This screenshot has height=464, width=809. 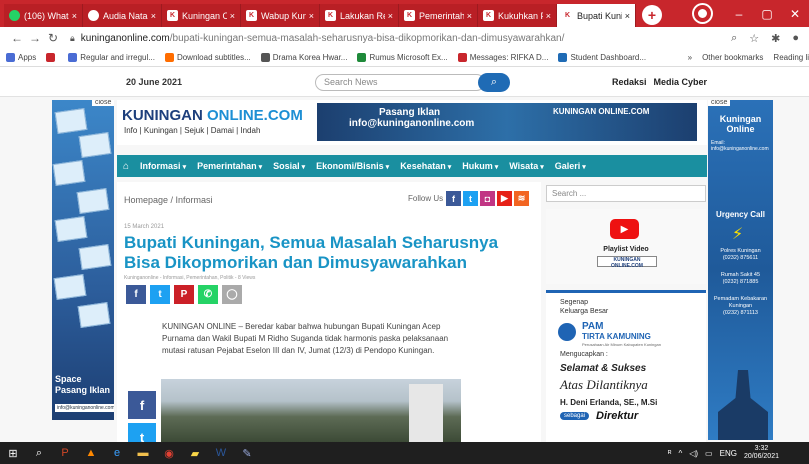 What do you see at coordinates (767, 13) in the screenshot?
I see `maximize-button: ▢` at bounding box center [767, 13].